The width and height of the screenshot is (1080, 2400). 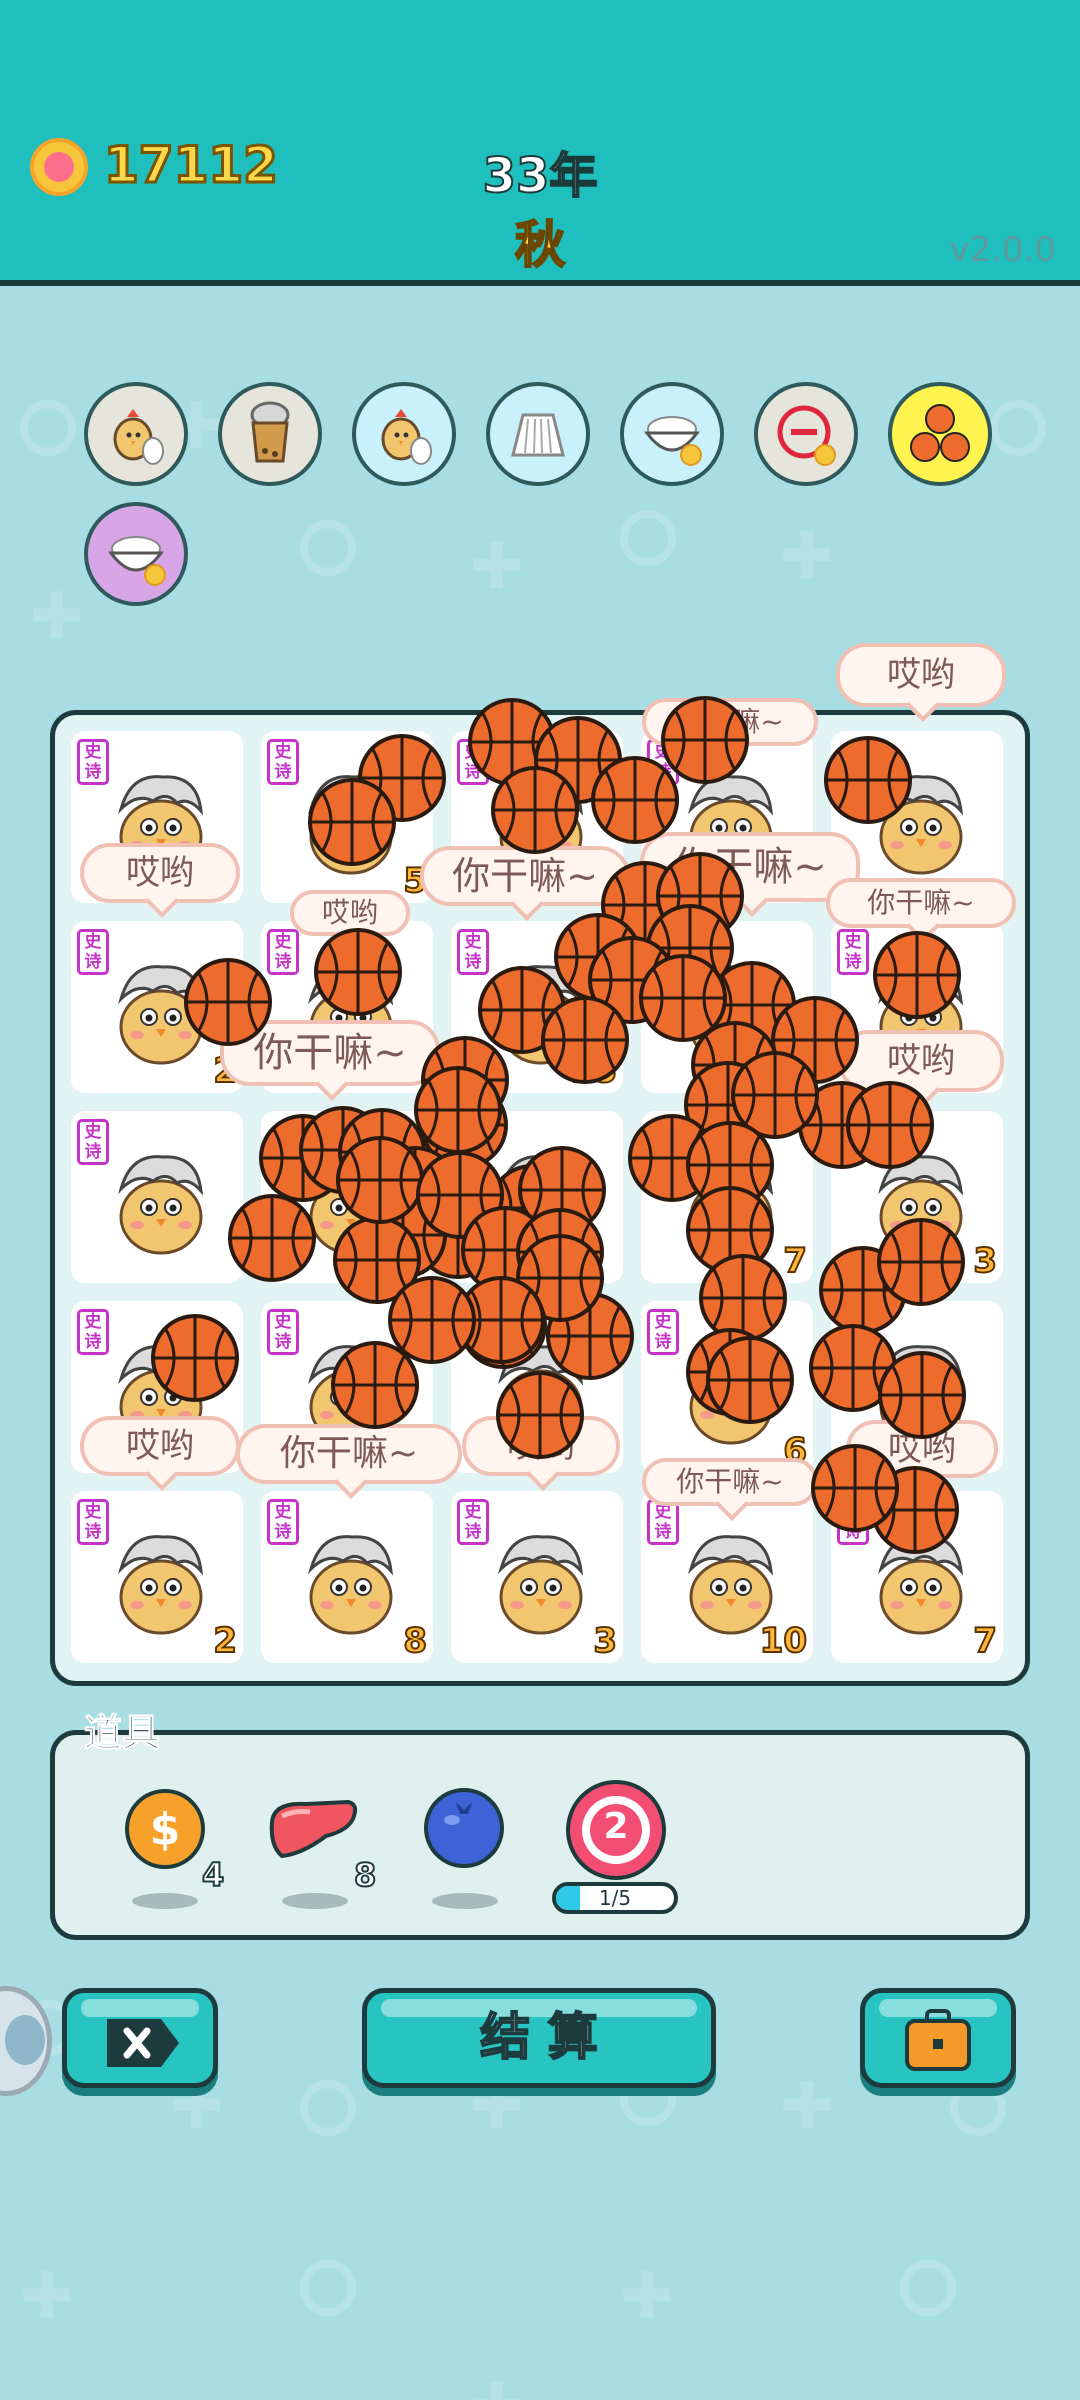 What do you see at coordinates (540, 143) in the screenshot?
I see `top-bar: 17112 33年 秋 v2.0.0` at bounding box center [540, 143].